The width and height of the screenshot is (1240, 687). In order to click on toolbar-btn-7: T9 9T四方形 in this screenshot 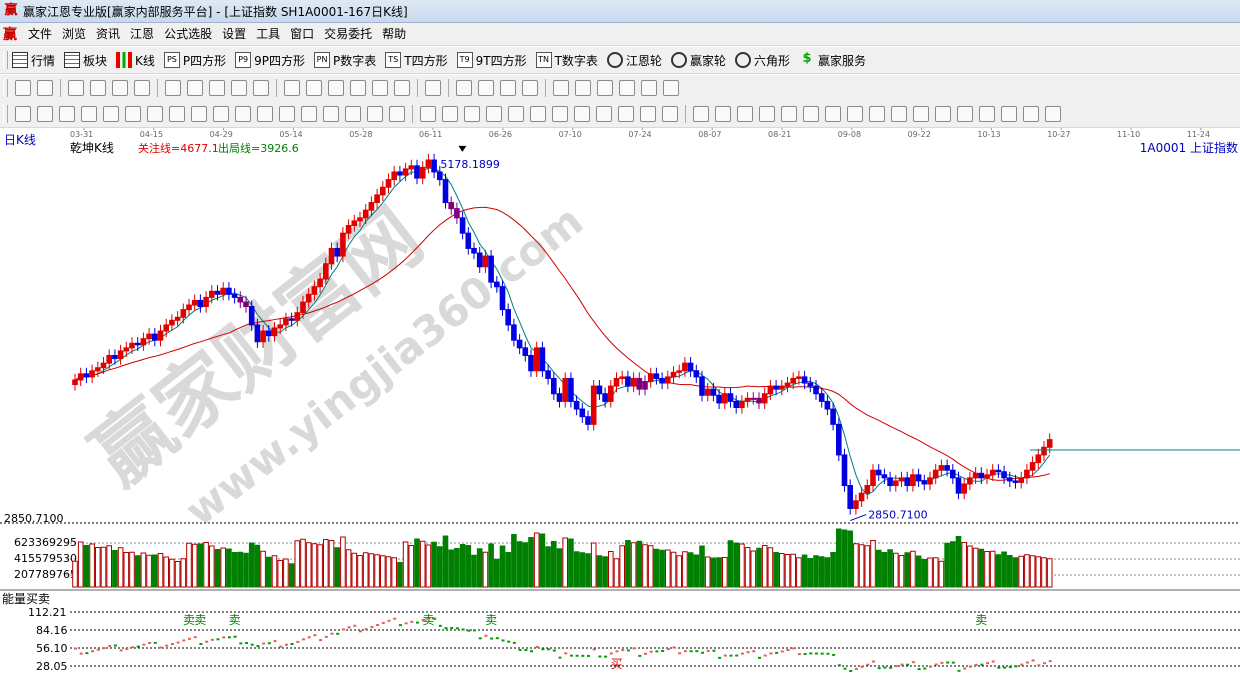, I will do `click(491, 60)`.